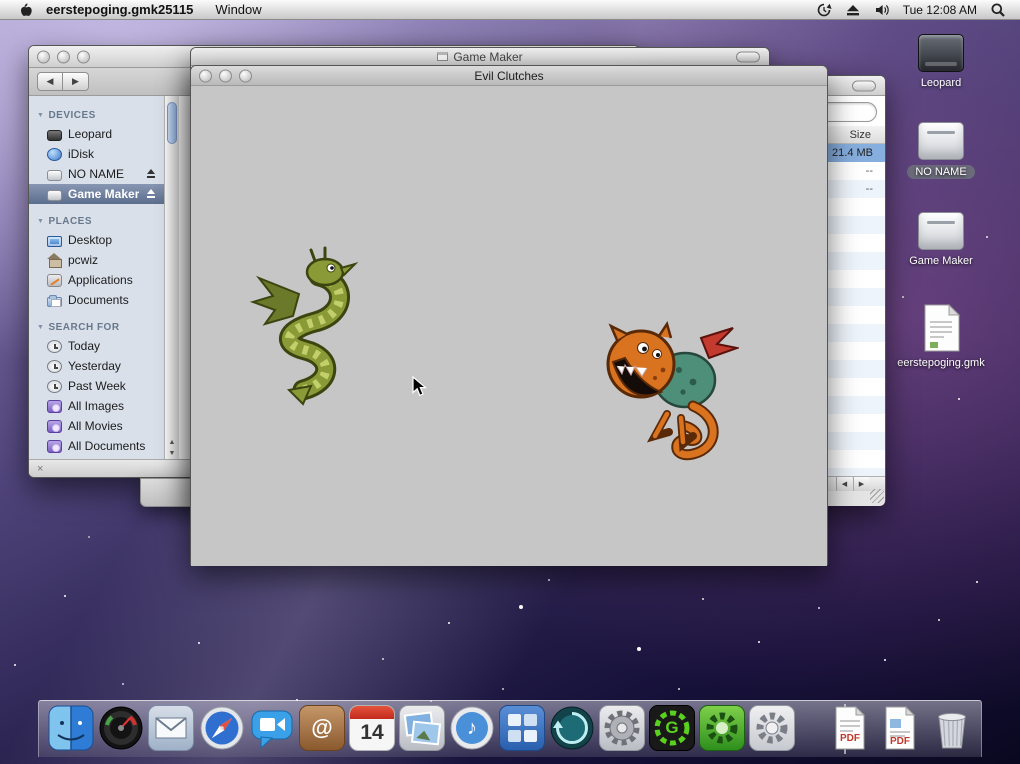 The width and height of the screenshot is (1020, 764). Describe the element at coordinates (96, 194) in the screenshot. I see `sidebar-item-game-maker: Game Maker` at that location.